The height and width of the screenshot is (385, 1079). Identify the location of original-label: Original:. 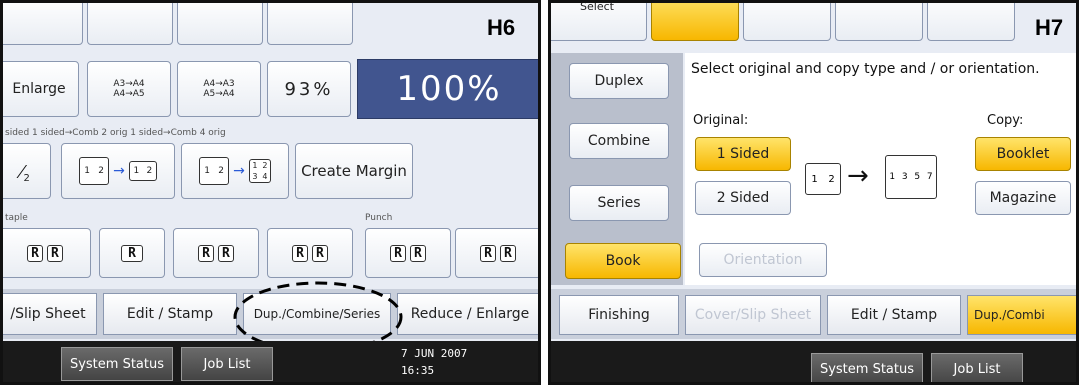
(721, 120).